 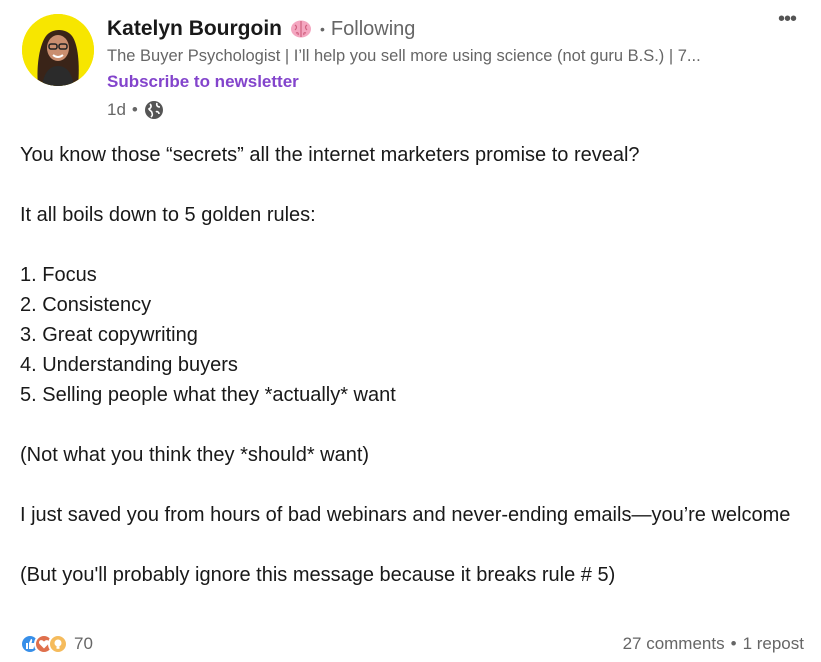 I want to click on post-list-item: 1. Focus, so click(x=58, y=275).